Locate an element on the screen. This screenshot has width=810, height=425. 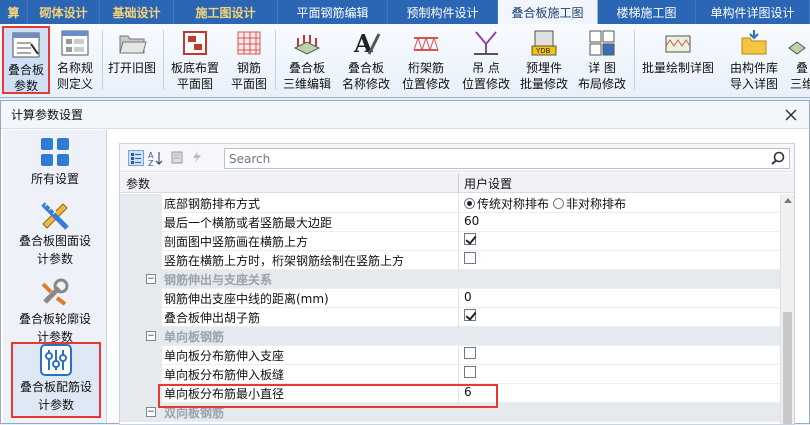
truss-position-button: 桁架筋 位置修改 is located at coordinates (426, 60).